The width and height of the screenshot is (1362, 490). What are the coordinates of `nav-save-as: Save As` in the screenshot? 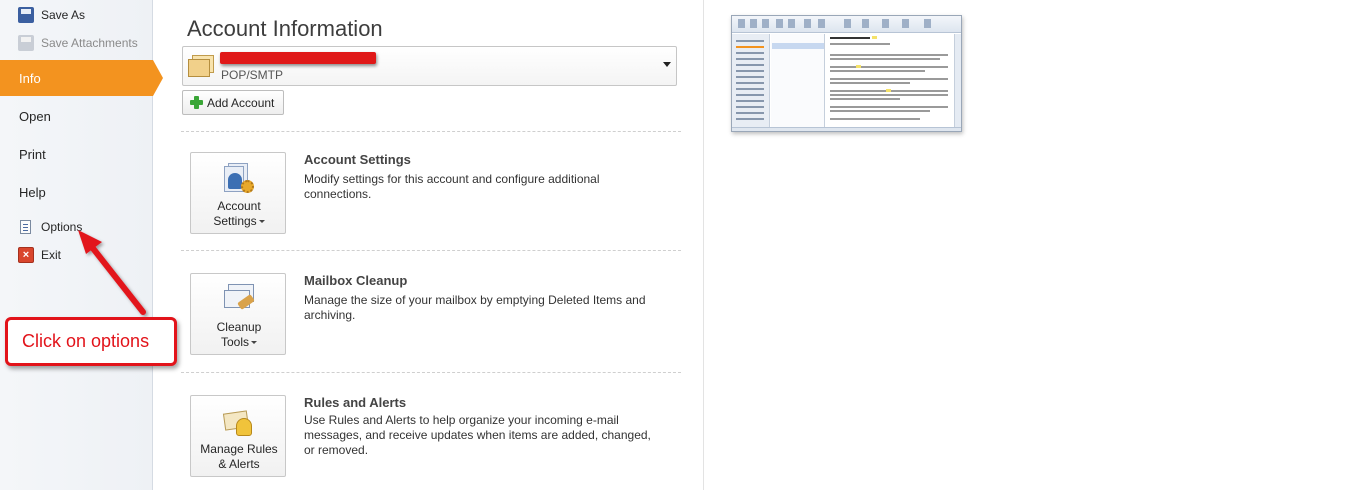 It's located at (76, 15).